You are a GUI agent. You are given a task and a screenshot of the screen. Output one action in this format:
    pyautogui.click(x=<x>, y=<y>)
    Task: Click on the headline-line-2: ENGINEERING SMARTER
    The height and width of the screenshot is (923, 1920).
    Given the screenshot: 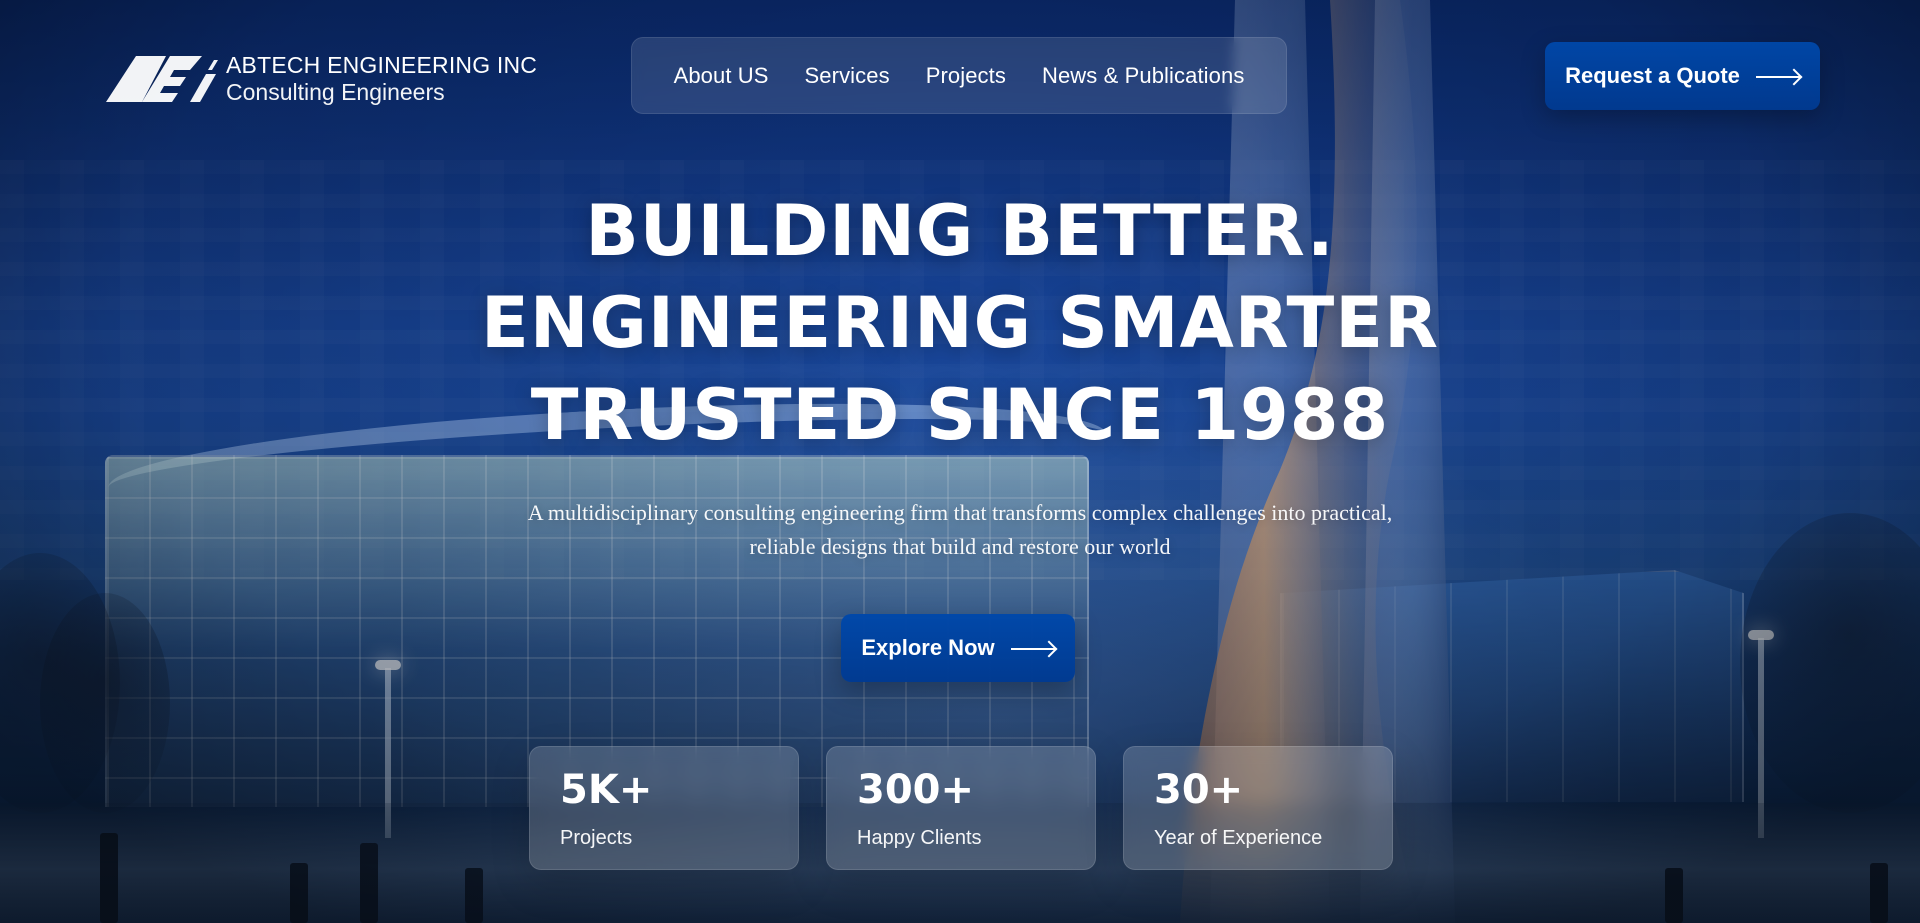 What is the action you would take?
    pyautogui.click(x=960, y=323)
    